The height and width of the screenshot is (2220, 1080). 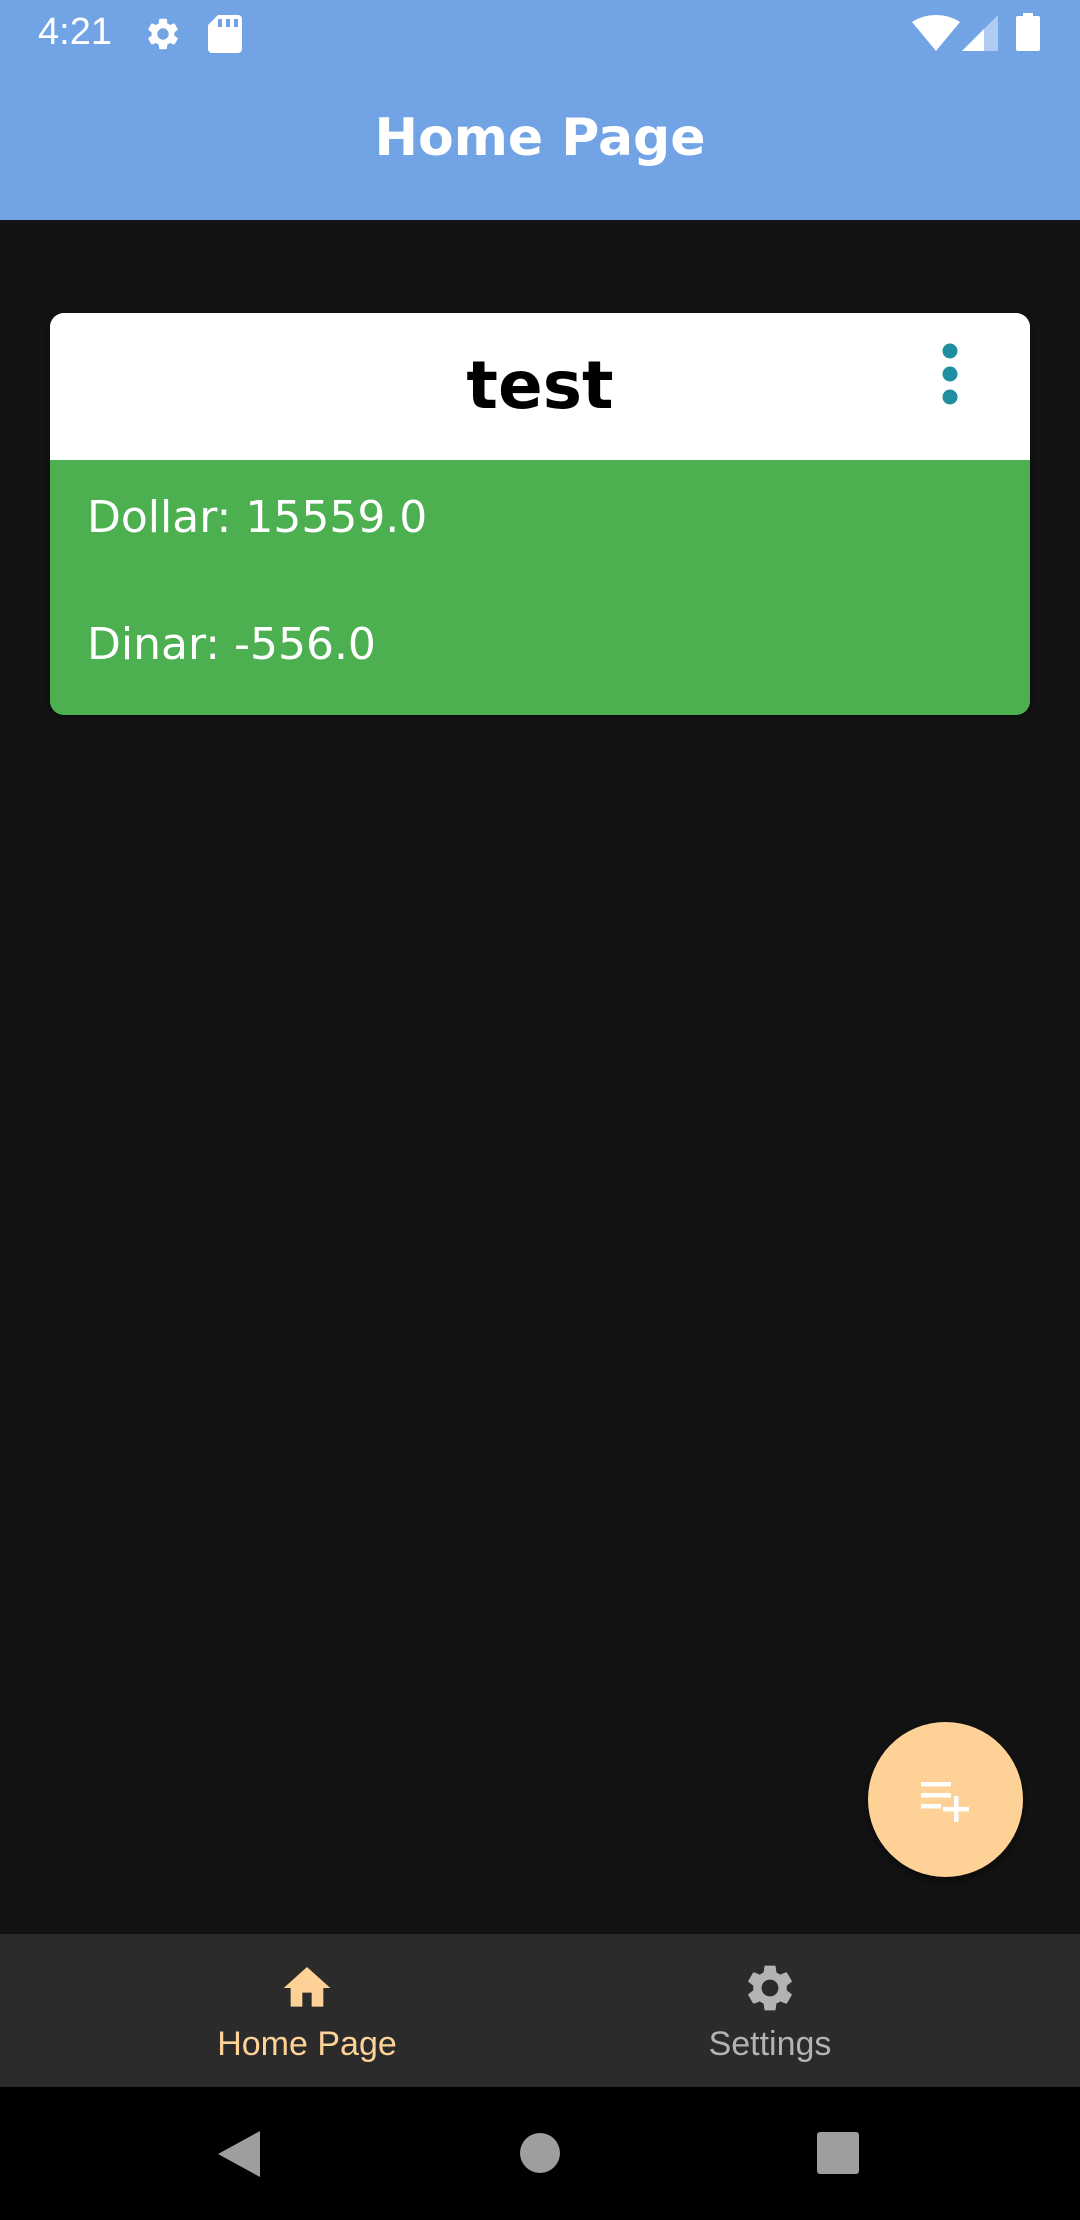 I want to click on bottom-nav: Home Page Settings, so click(x=540, y=2010).